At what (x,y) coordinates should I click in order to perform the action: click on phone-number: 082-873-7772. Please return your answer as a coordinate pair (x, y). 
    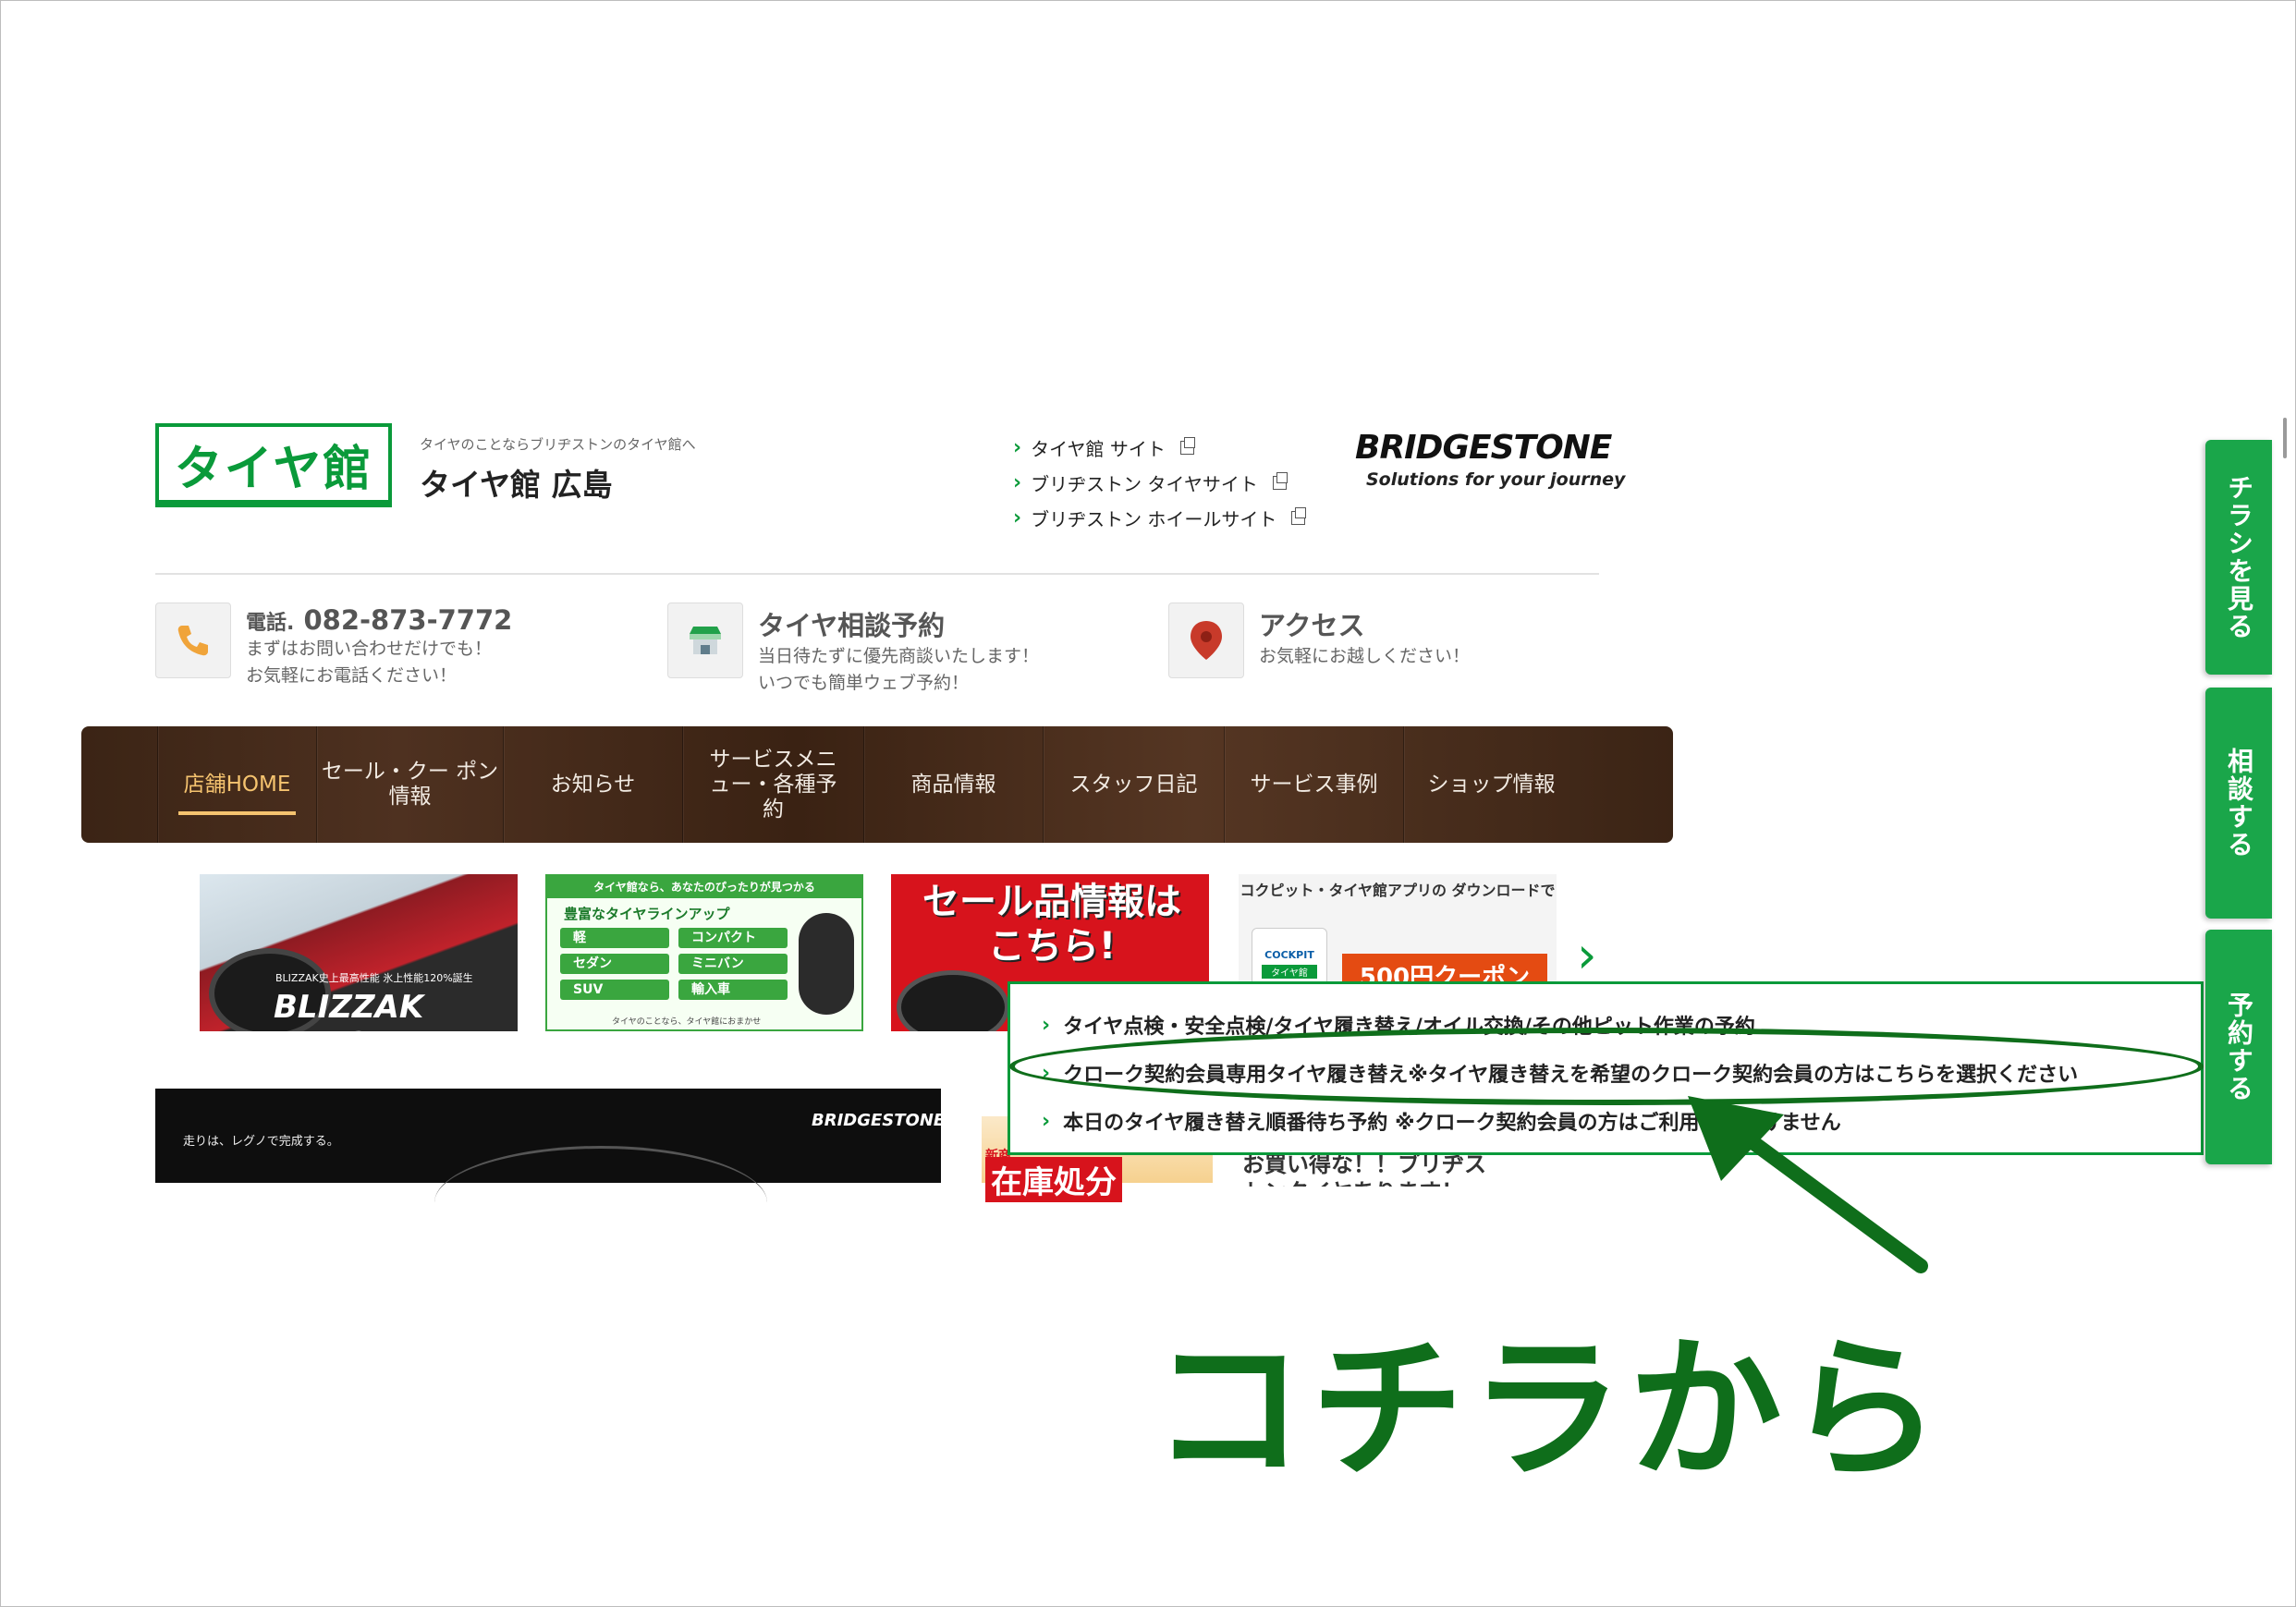
    Looking at the image, I should click on (408, 620).